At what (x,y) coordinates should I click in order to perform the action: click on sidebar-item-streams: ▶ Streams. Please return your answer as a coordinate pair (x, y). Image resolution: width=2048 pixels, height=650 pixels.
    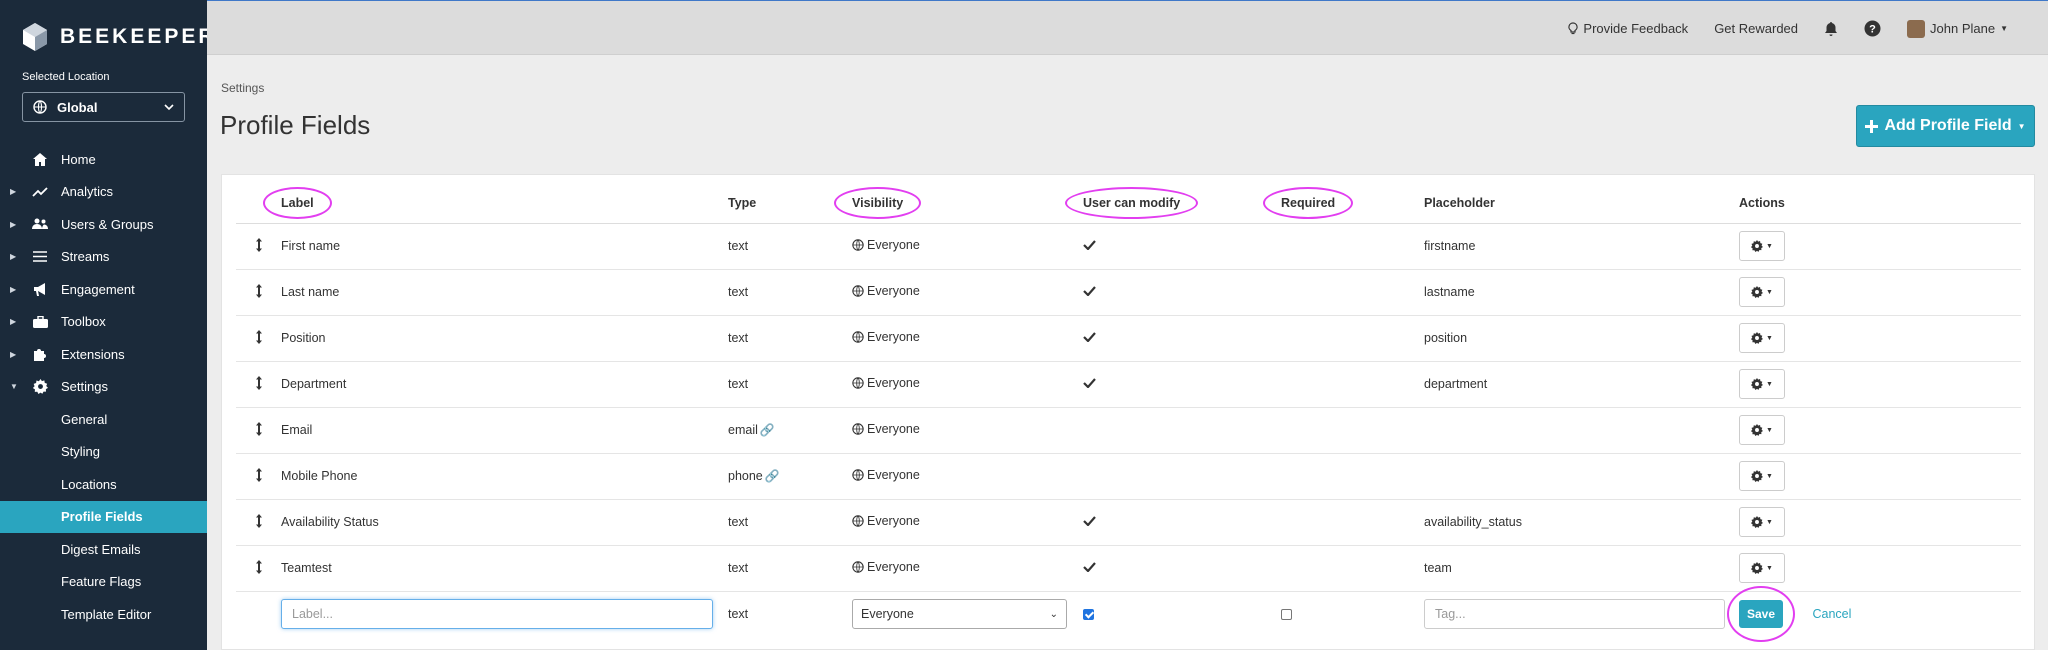
    Looking at the image, I should click on (103, 257).